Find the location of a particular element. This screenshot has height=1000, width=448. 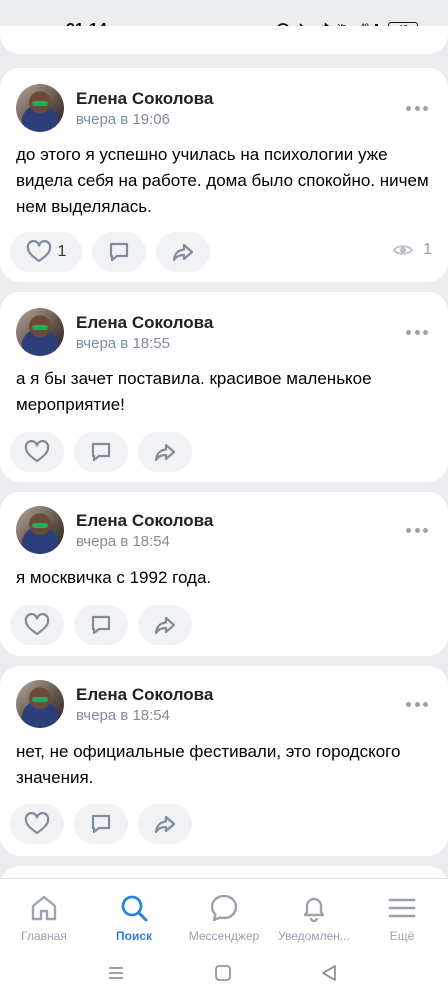

like-button: 1 is located at coordinates (46, 252).